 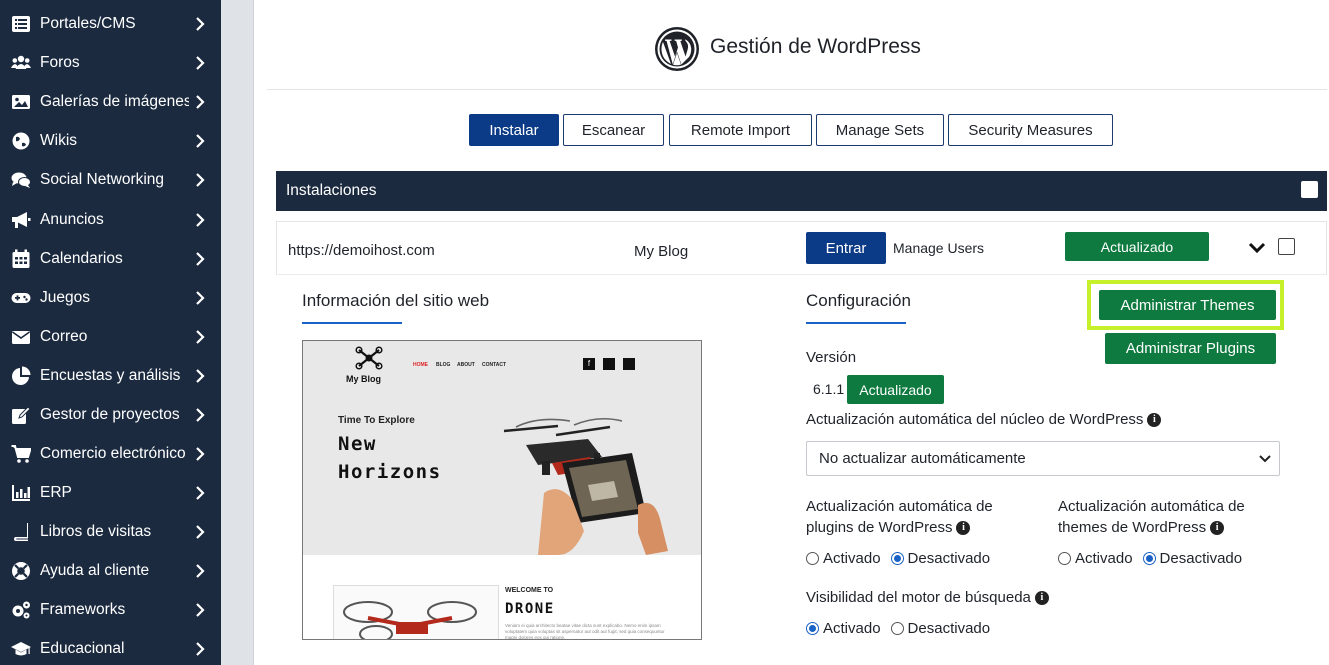 What do you see at coordinates (114, 101) in the screenshot?
I see `sidebar-item-label: Galerías de imágenes` at bounding box center [114, 101].